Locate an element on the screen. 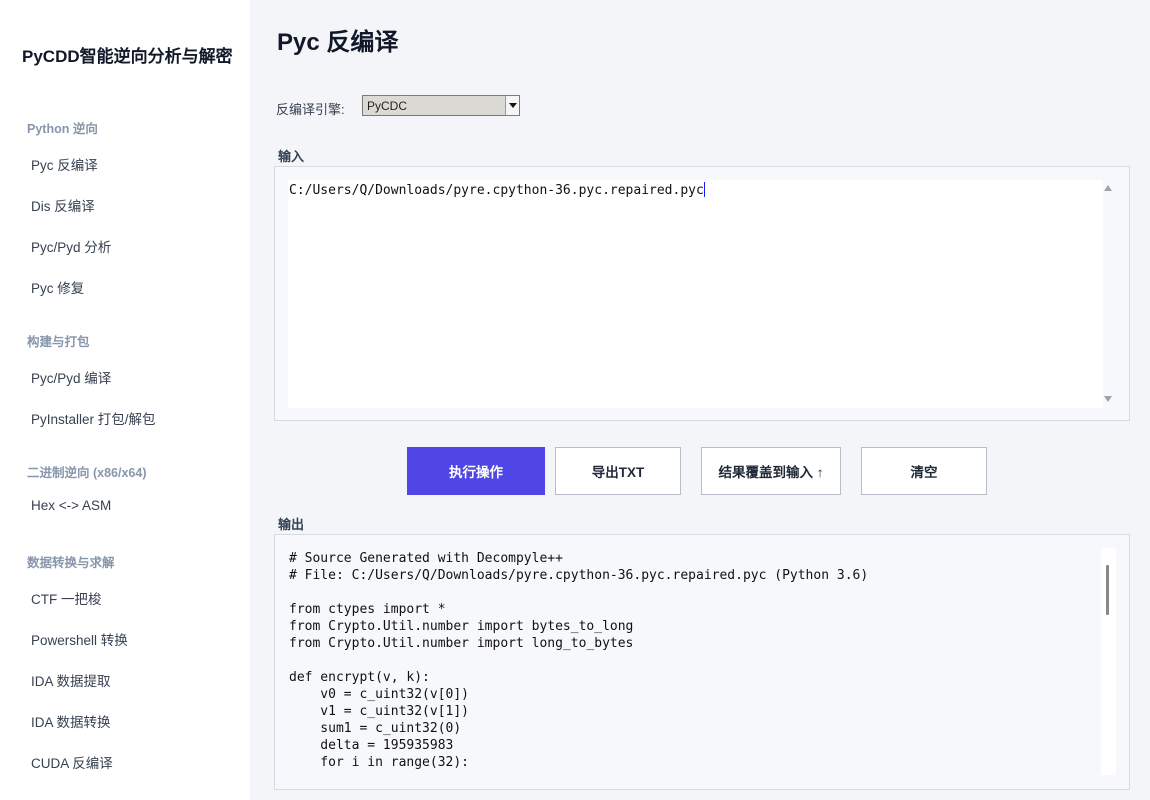 The image size is (1150, 800). sidebar-item-pyc-repair: Pyc 修复 is located at coordinates (57, 287).